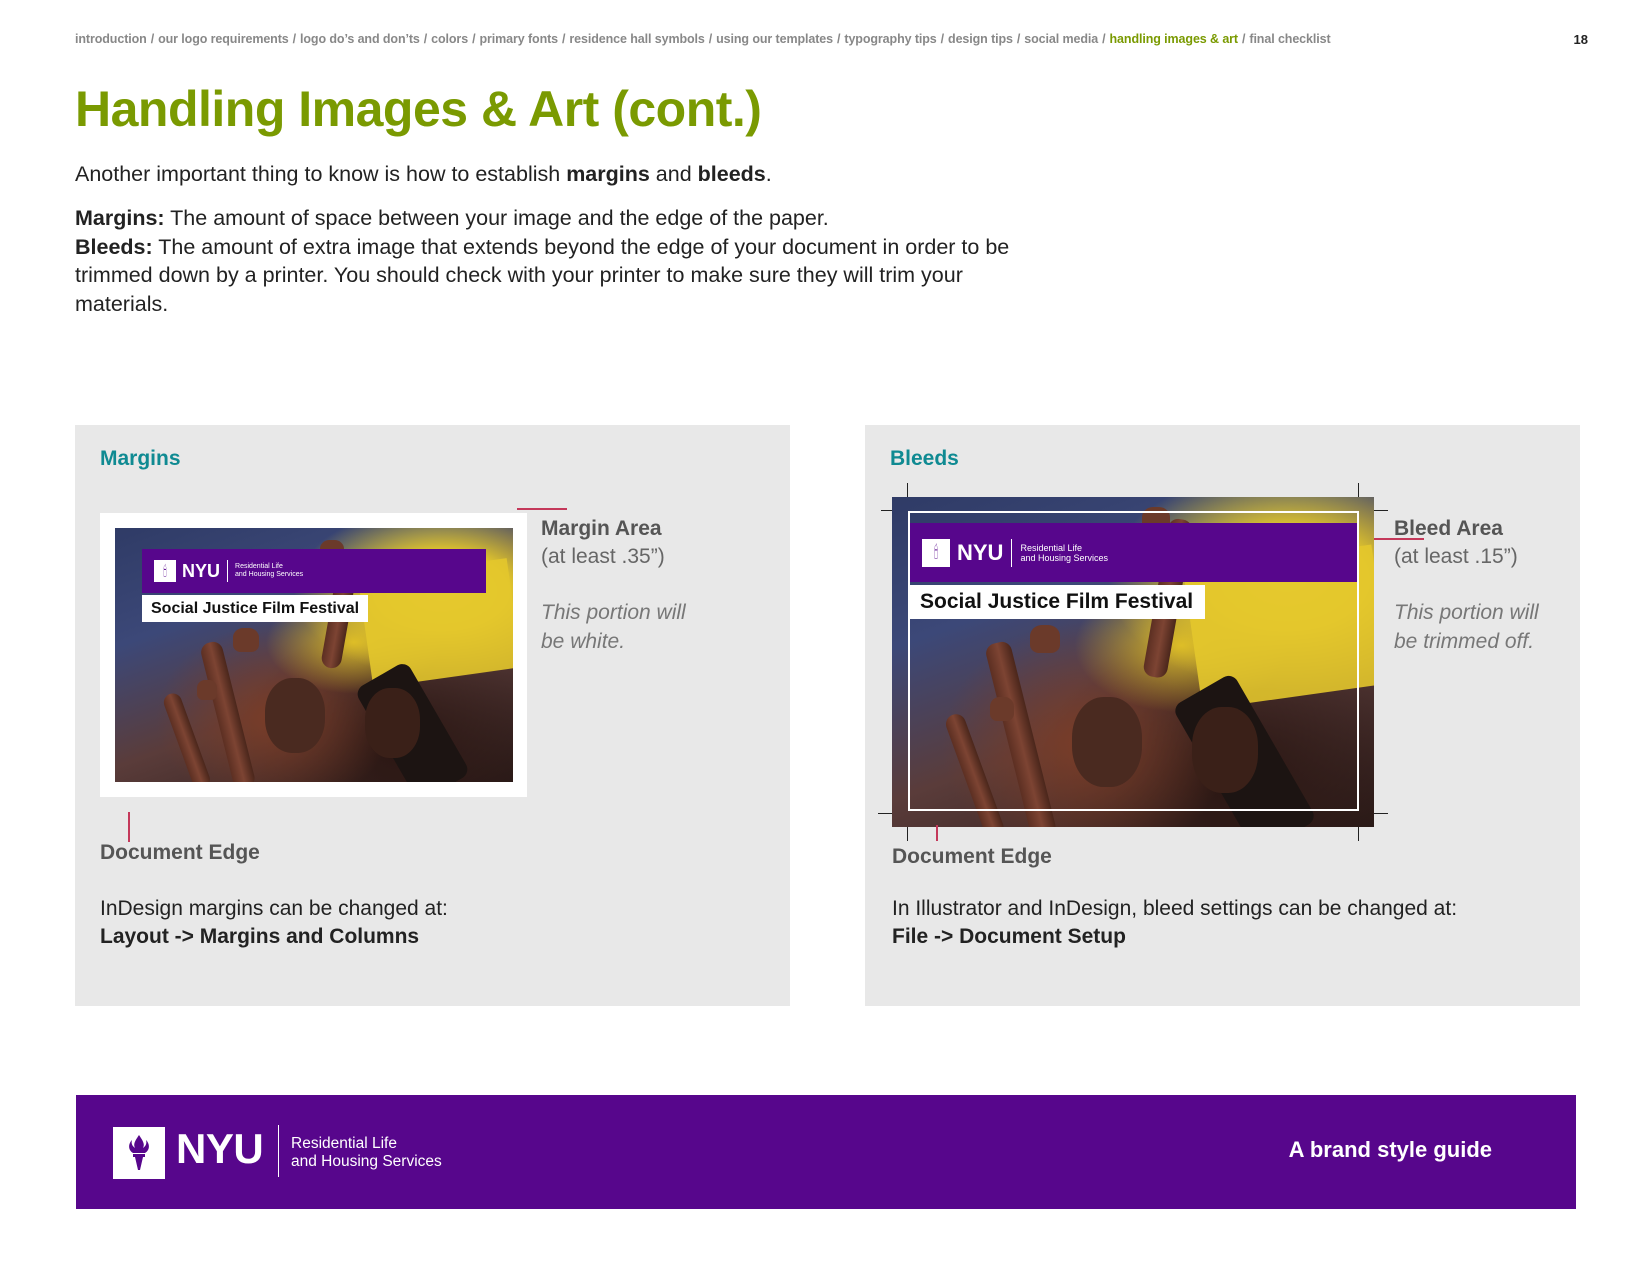 The image size is (1650, 1275). What do you see at coordinates (260, 936) in the screenshot?
I see `margins-menu-path: Layout -> Margins and Columns` at bounding box center [260, 936].